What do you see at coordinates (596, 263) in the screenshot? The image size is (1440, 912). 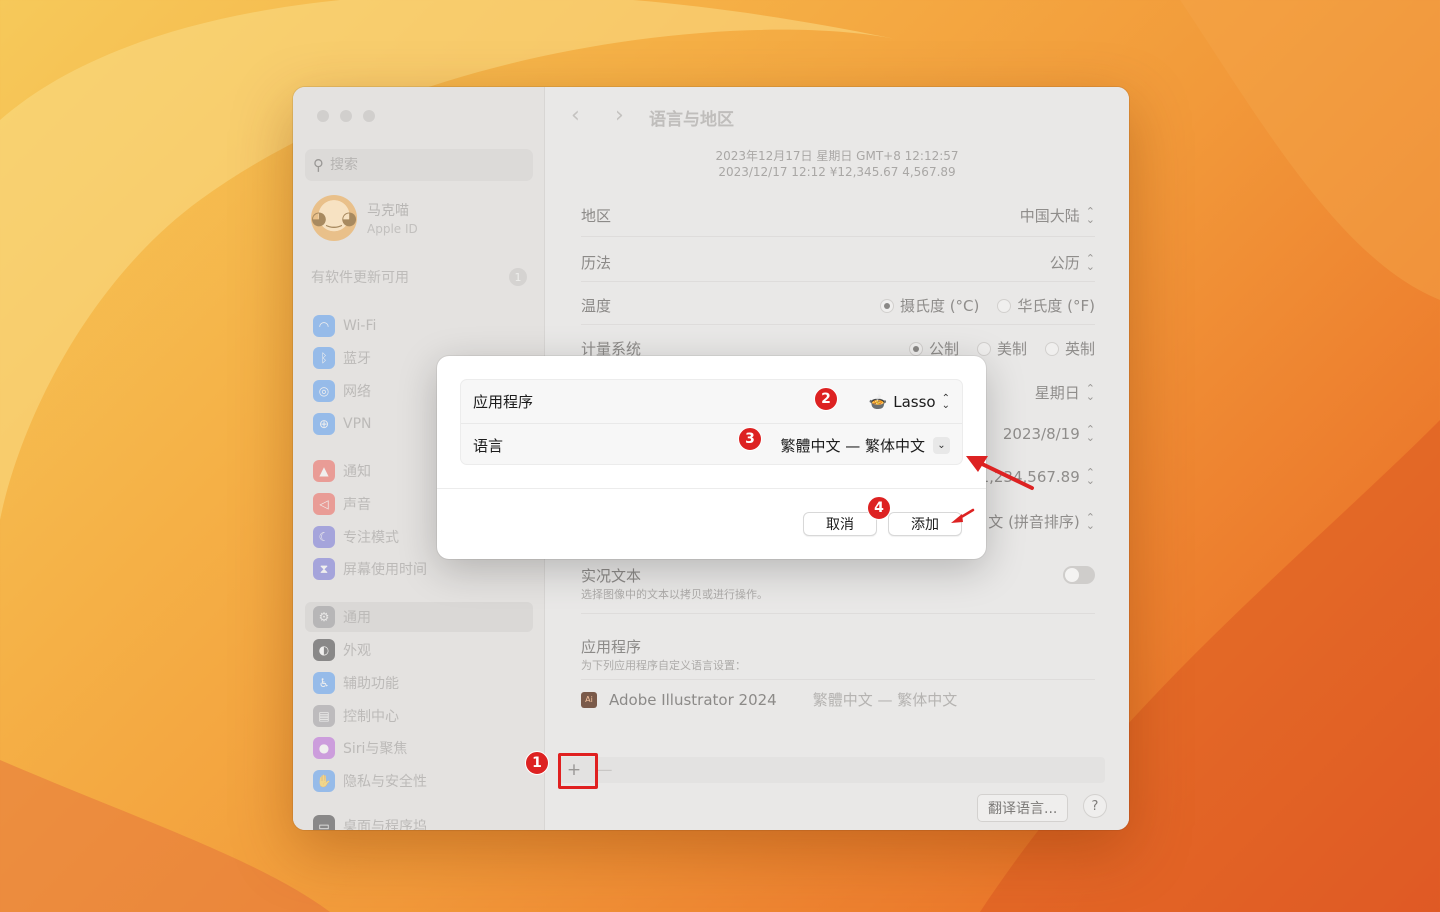 I see `calendar-label: 历法` at bounding box center [596, 263].